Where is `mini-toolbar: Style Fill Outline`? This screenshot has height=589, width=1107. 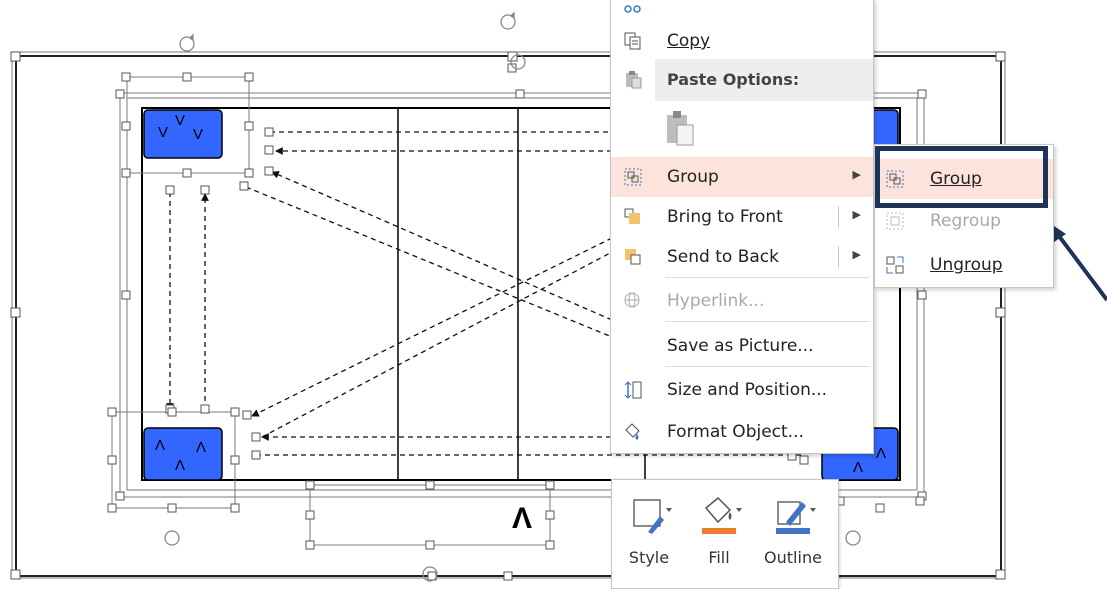 mini-toolbar: Style Fill Outline is located at coordinates (725, 534).